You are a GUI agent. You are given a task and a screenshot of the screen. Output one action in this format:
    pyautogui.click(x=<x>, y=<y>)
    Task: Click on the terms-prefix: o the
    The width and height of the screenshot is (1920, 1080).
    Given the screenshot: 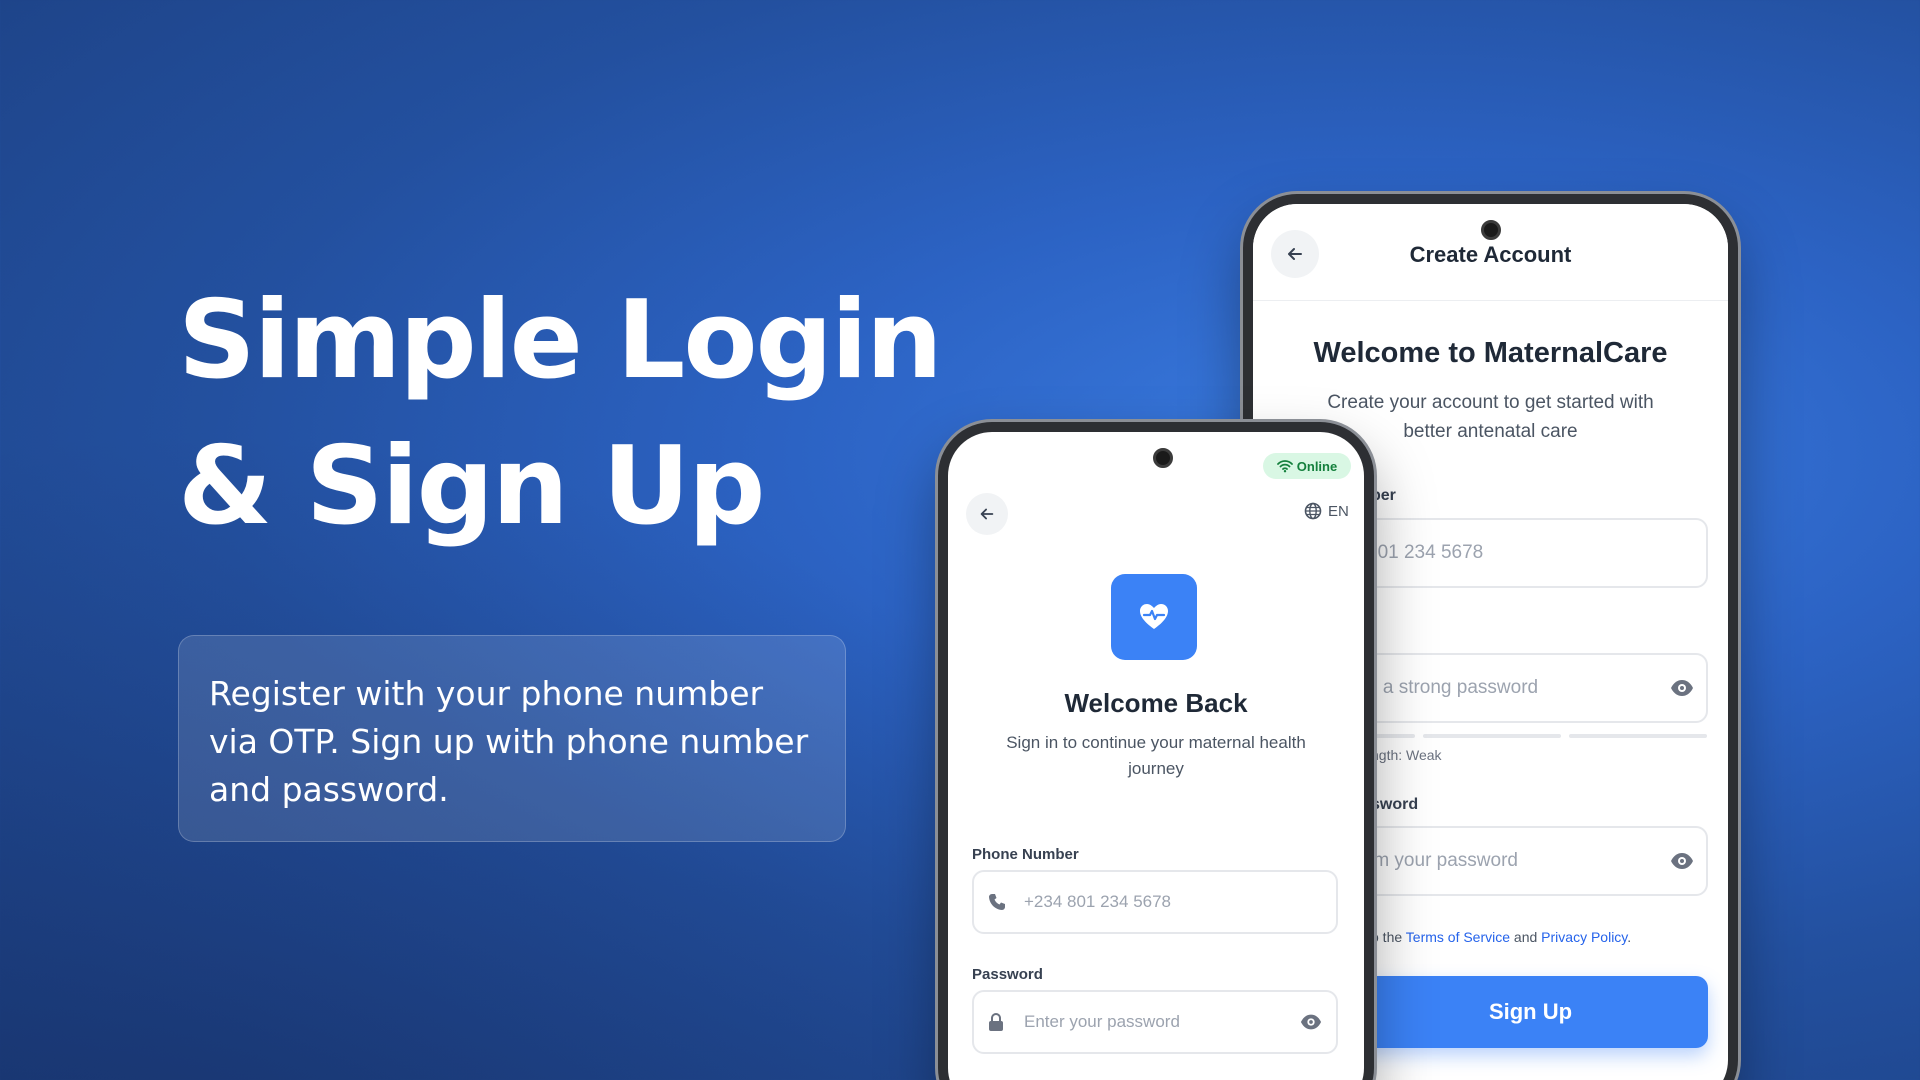 What is the action you would take?
    pyautogui.click(x=1388, y=937)
    